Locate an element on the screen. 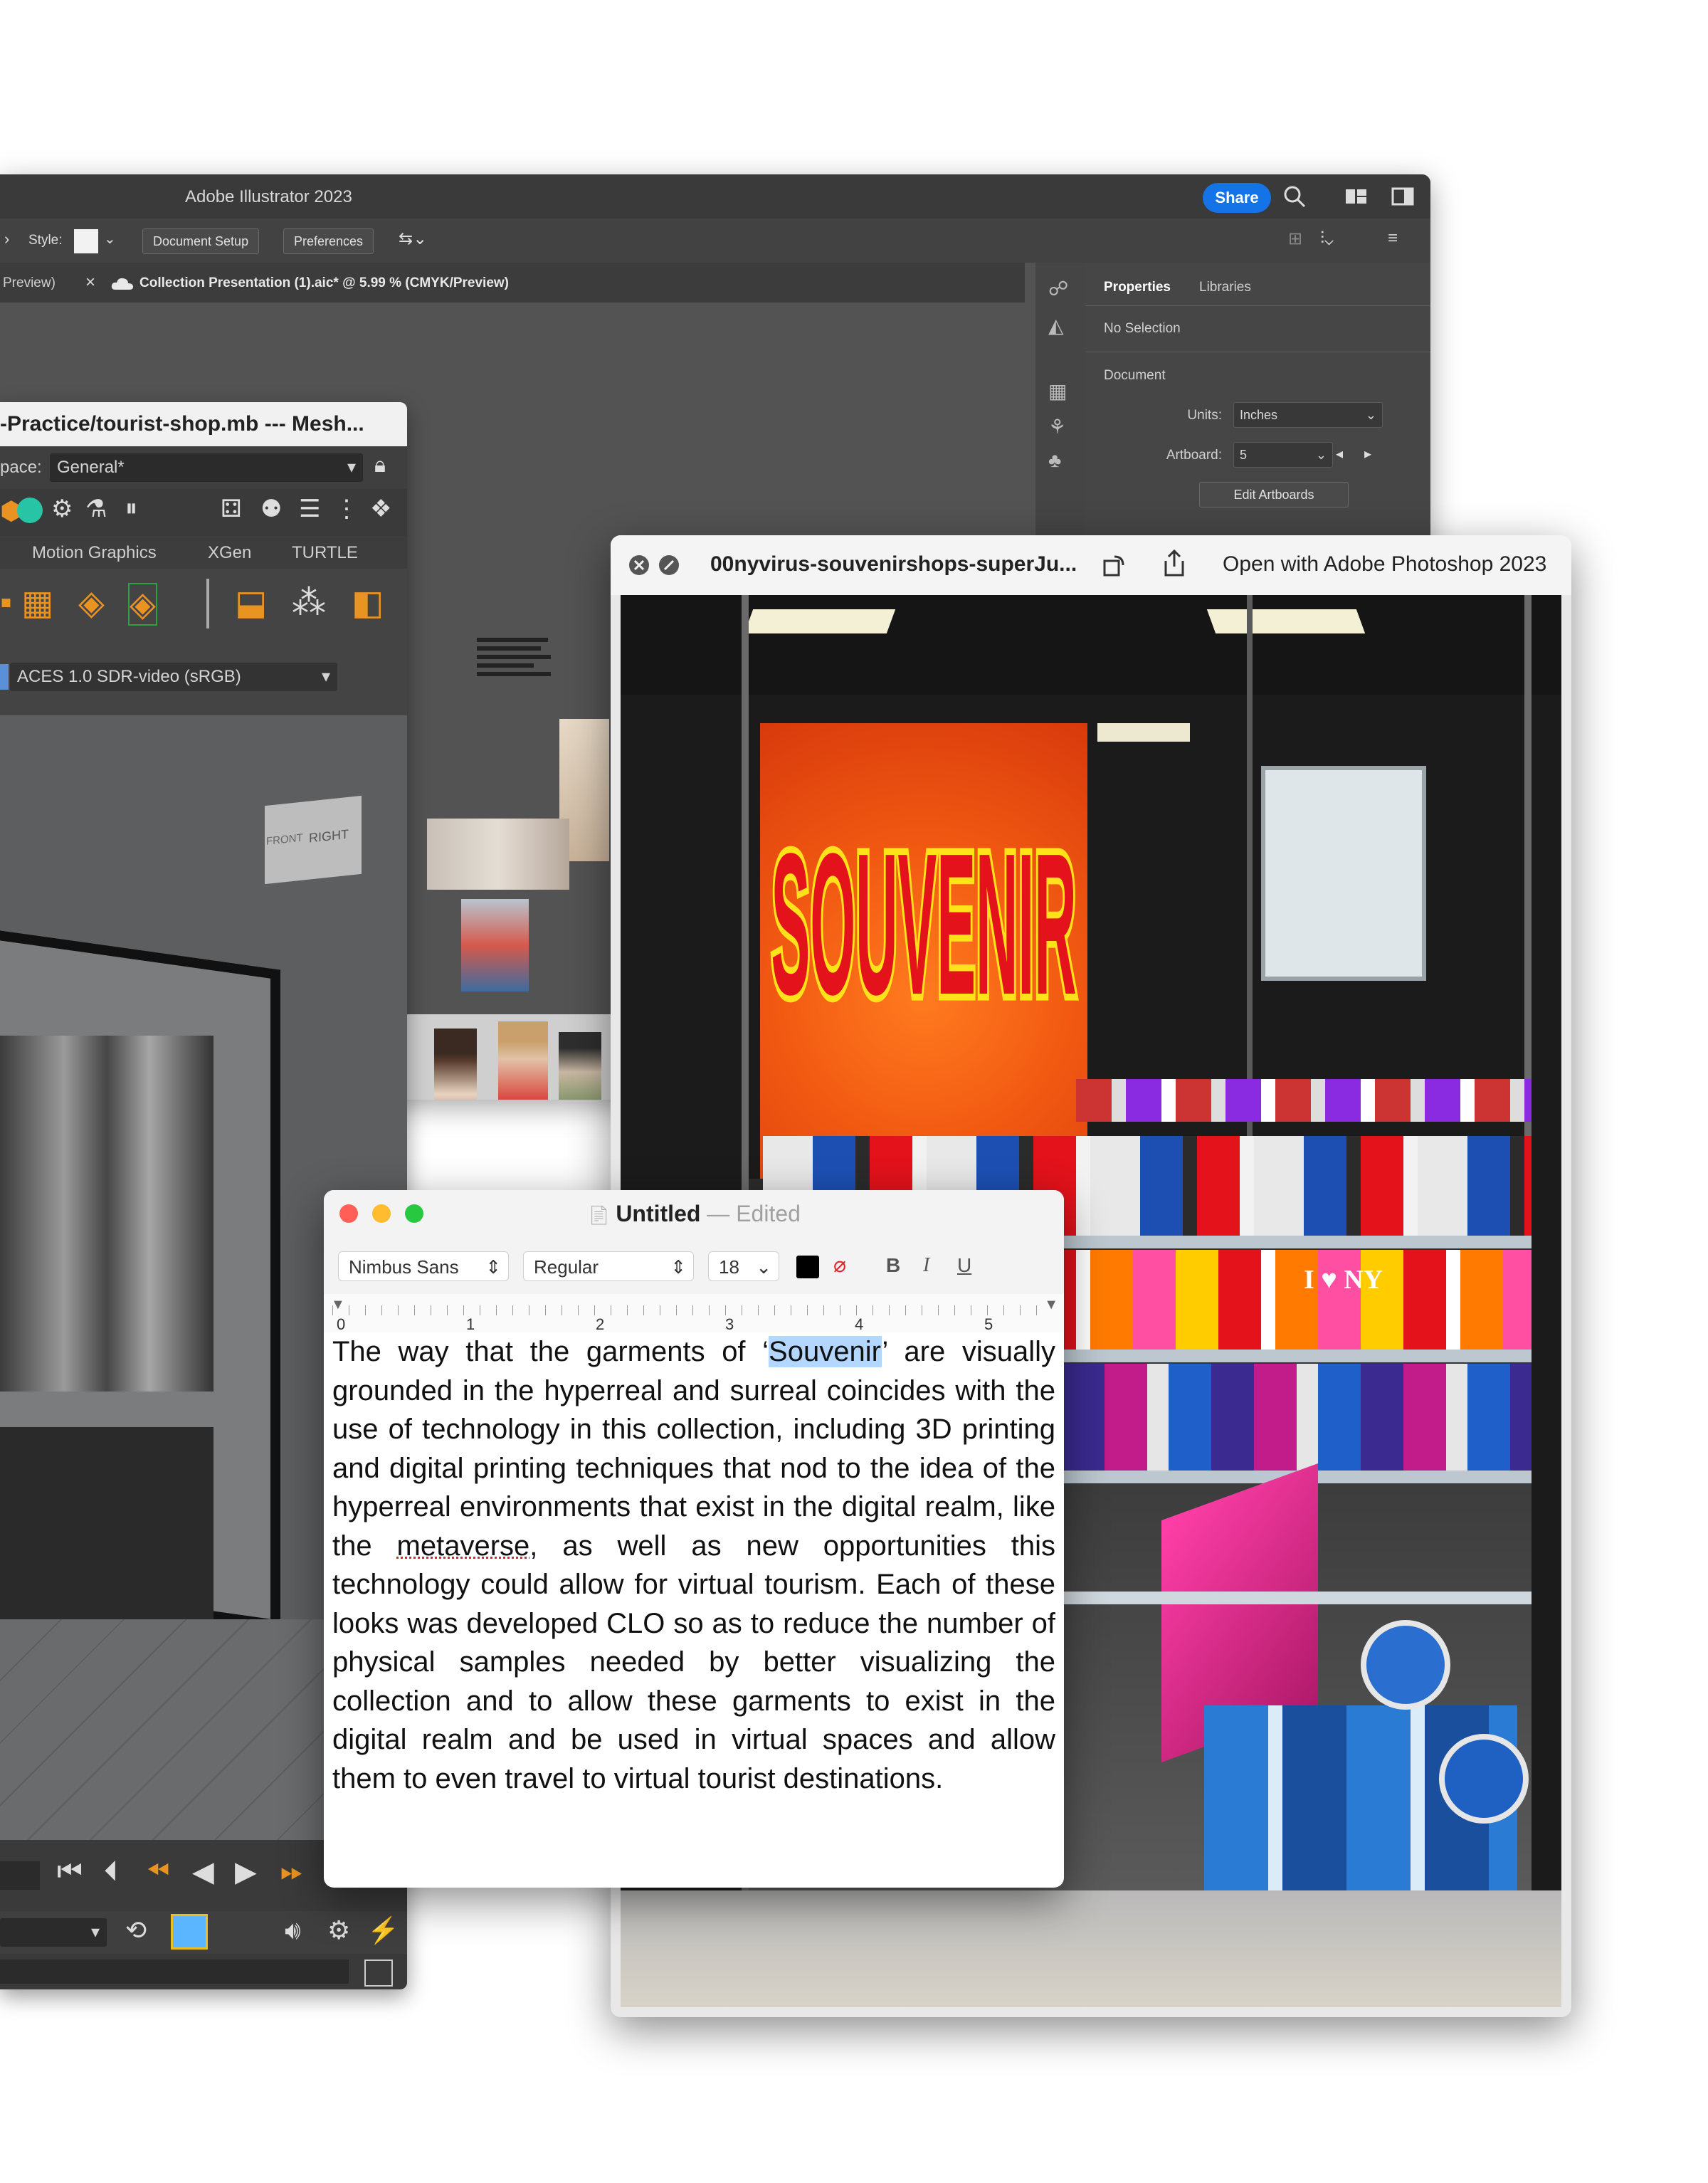 This screenshot has width=1708, height=2183. sound-icon: 🔊︎ is located at coordinates (293, 1930).